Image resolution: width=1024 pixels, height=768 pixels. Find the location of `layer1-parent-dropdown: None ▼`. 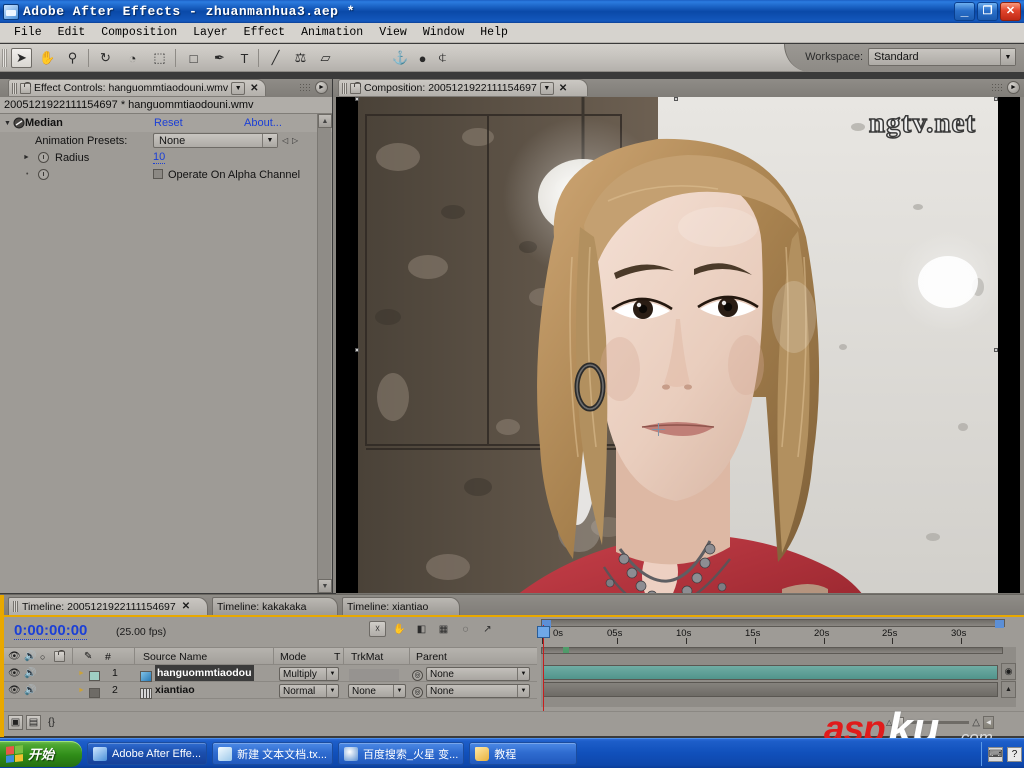

layer1-parent-dropdown: None ▼ is located at coordinates (478, 674).